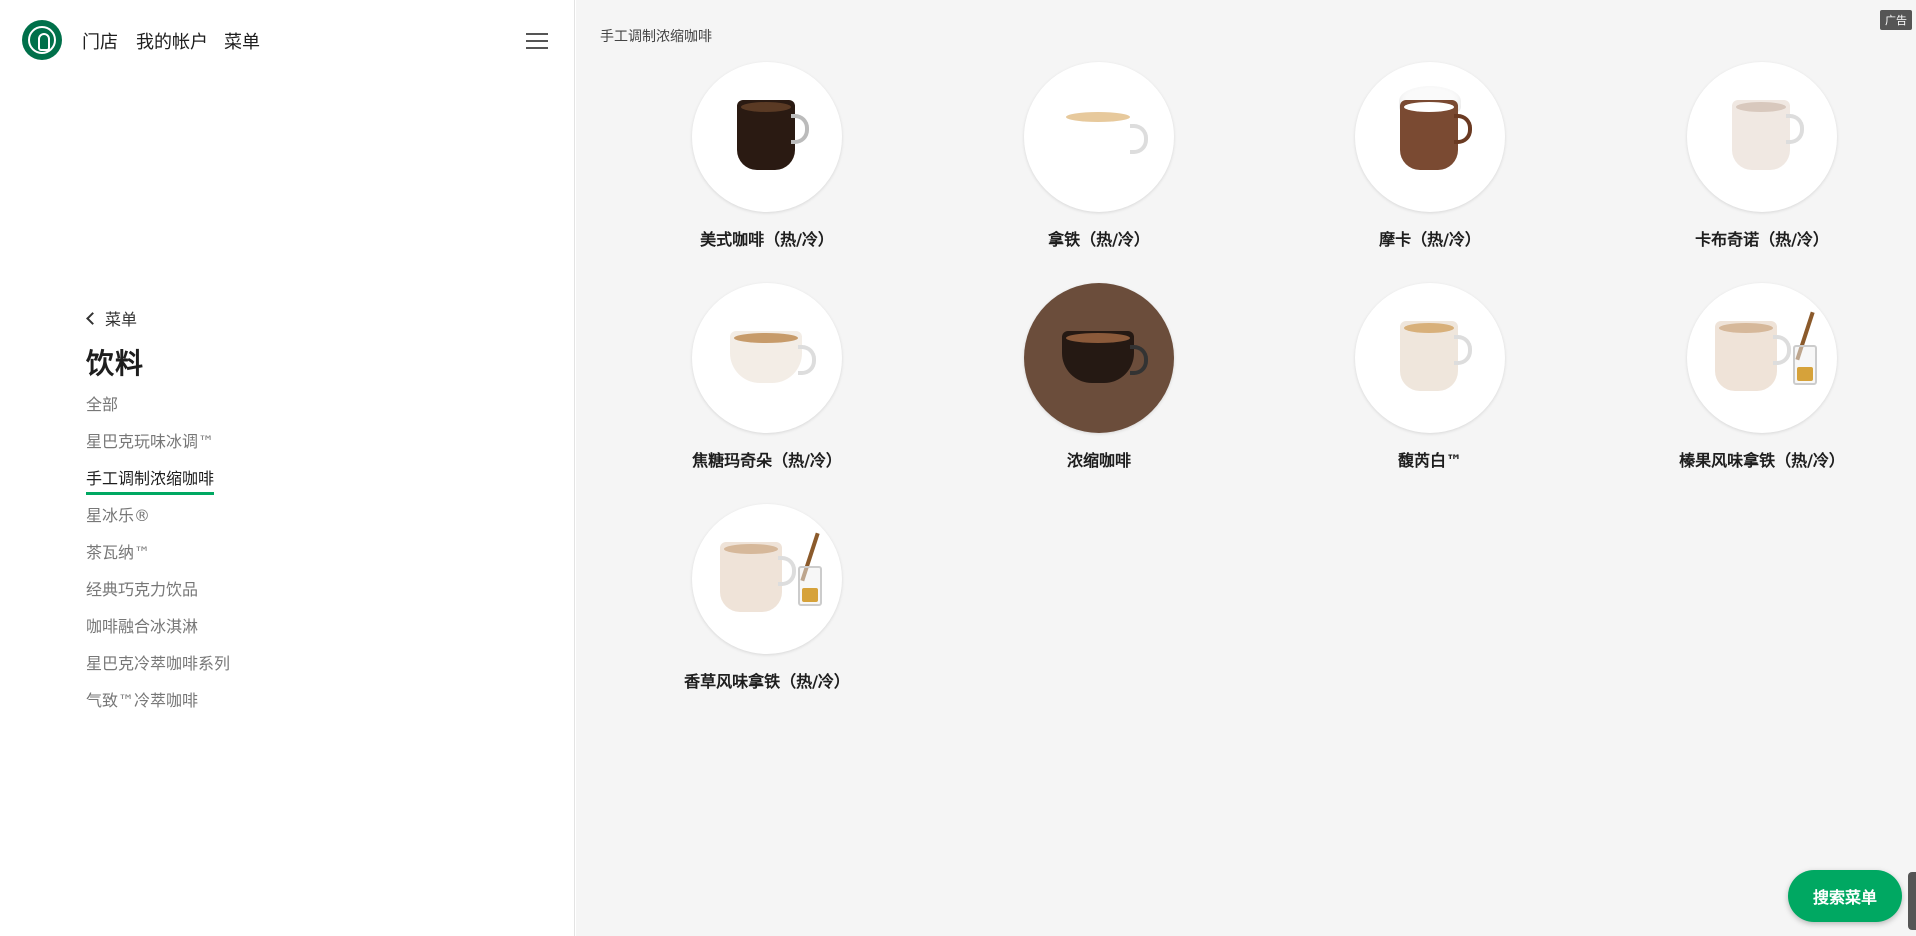 The image size is (1916, 936). I want to click on category-item-label: 咖啡融合冰淇淋, so click(142, 626).